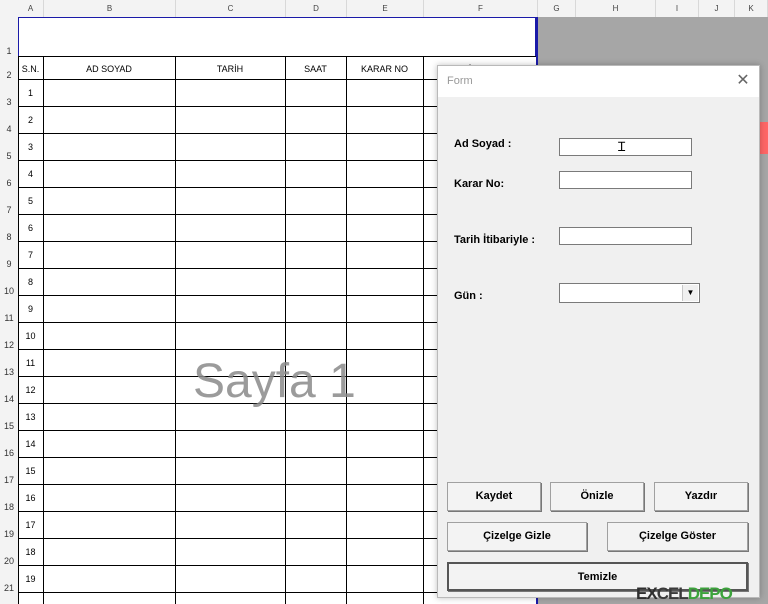  I want to click on serial-cell: 16, so click(30, 498).